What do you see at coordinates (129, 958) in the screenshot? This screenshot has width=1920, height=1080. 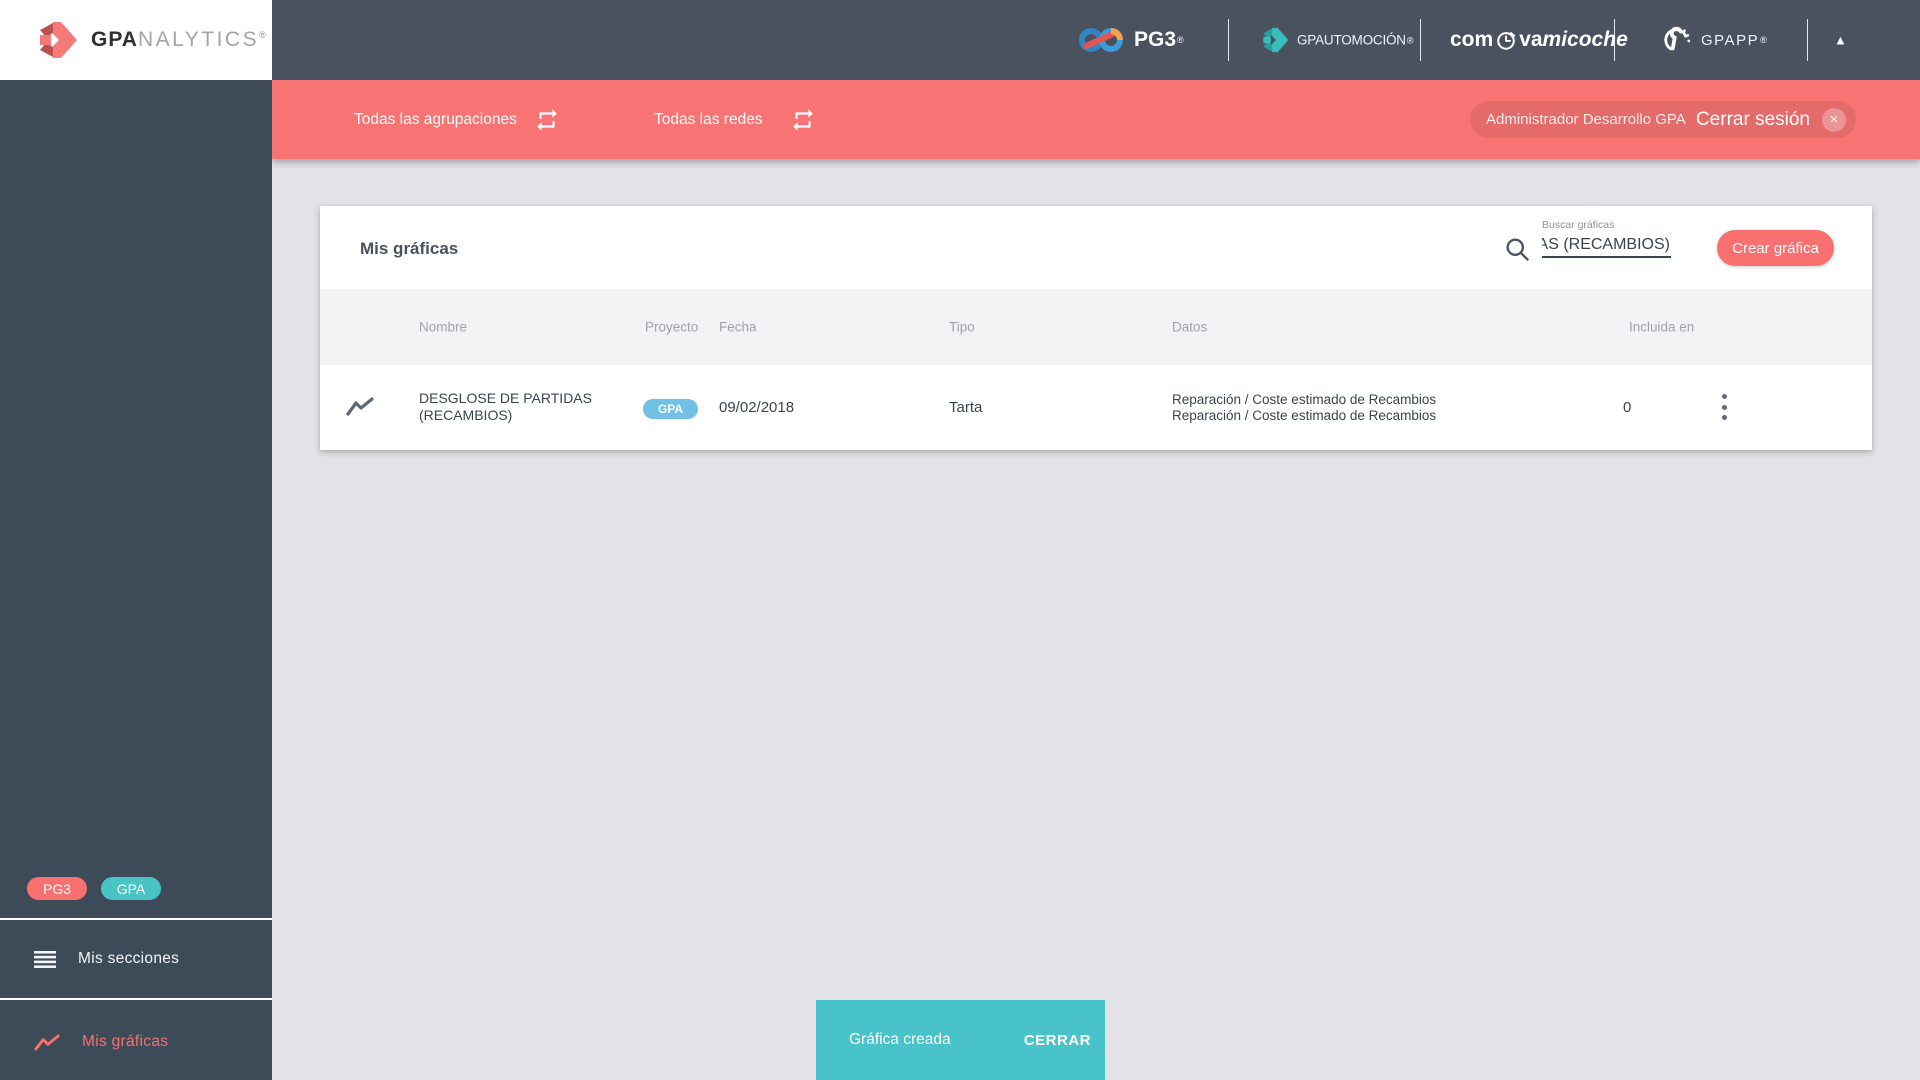 I see `sidebar-item-label: Mis secciones` at bounding box center [129, 958].